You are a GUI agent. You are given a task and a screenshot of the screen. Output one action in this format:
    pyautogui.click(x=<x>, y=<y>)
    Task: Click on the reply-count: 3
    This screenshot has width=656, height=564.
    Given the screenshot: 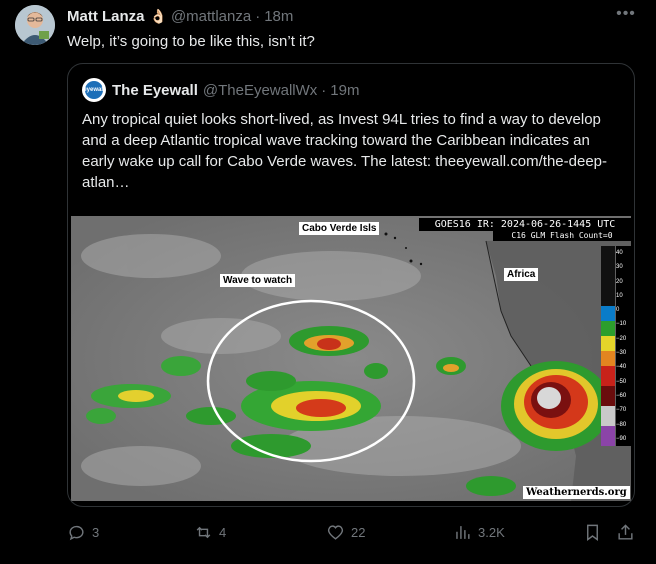 What is the action you would take?
    pyautogui.click(x=96, y=532)
    